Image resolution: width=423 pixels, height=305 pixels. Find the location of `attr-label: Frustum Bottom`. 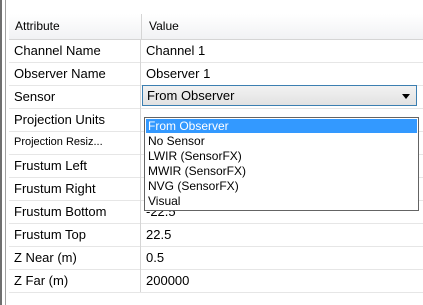

attr-label: Frustum Bottom is located at coordinates (75, 211).